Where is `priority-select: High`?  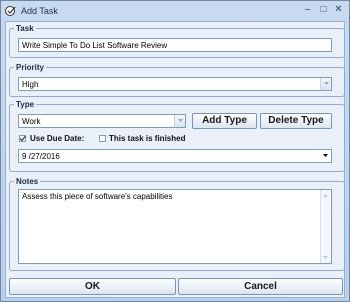 priority-select: High is located at coordinates (175, 84).